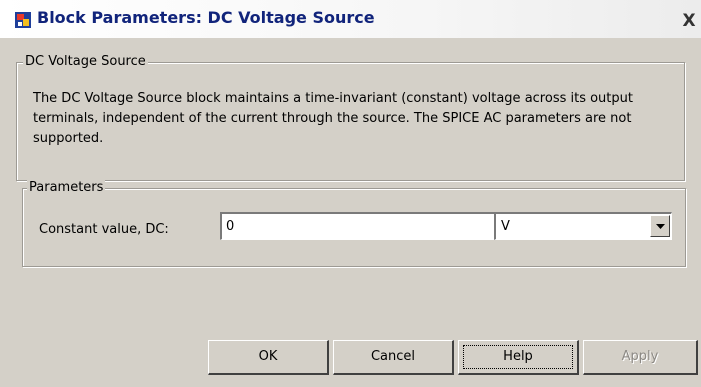 The height and width of the screenshot is (387, 701). What do you see at coordinates (362, 226) in the screenshot?
I see `constant-value-input` at bounding box center [362, 226].